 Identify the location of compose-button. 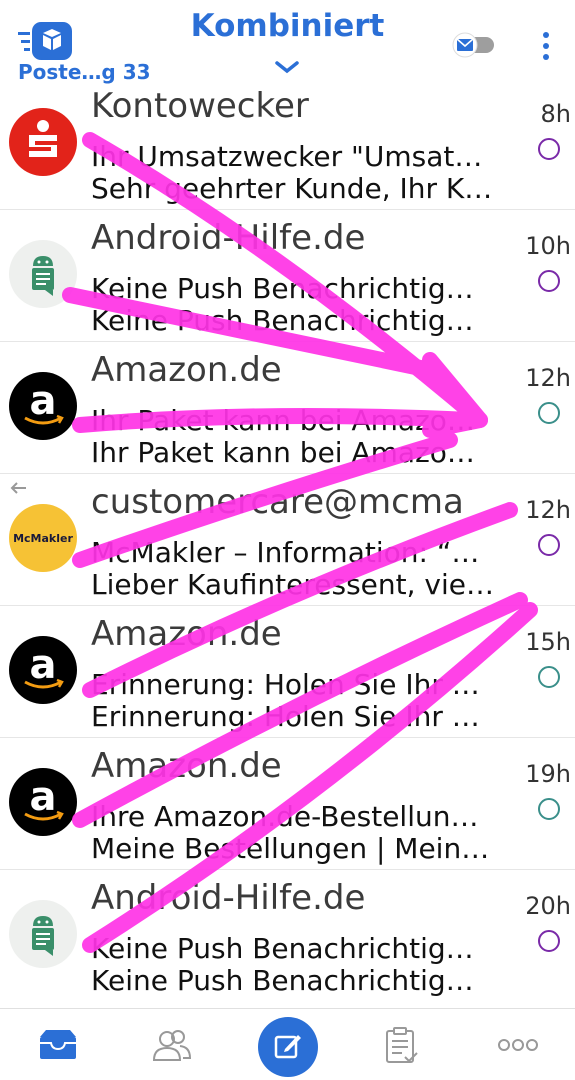
(288, 1047).